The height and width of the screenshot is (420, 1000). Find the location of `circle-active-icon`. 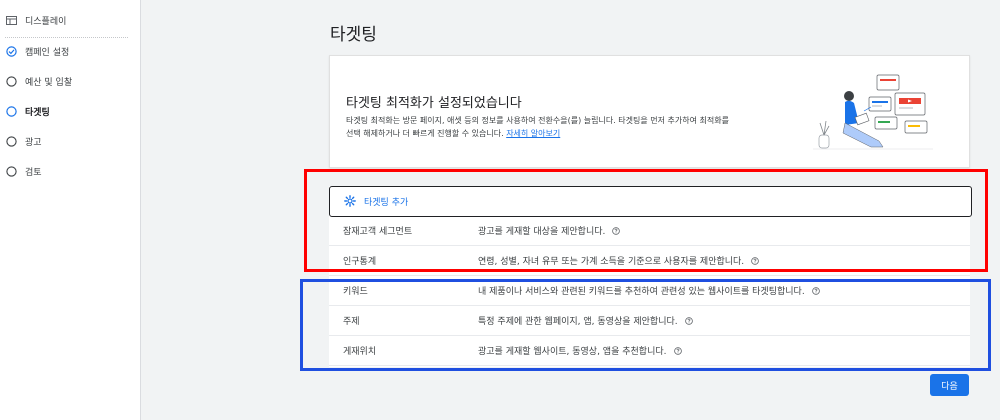

circle-active-icon is located at coordinates (11, 111).